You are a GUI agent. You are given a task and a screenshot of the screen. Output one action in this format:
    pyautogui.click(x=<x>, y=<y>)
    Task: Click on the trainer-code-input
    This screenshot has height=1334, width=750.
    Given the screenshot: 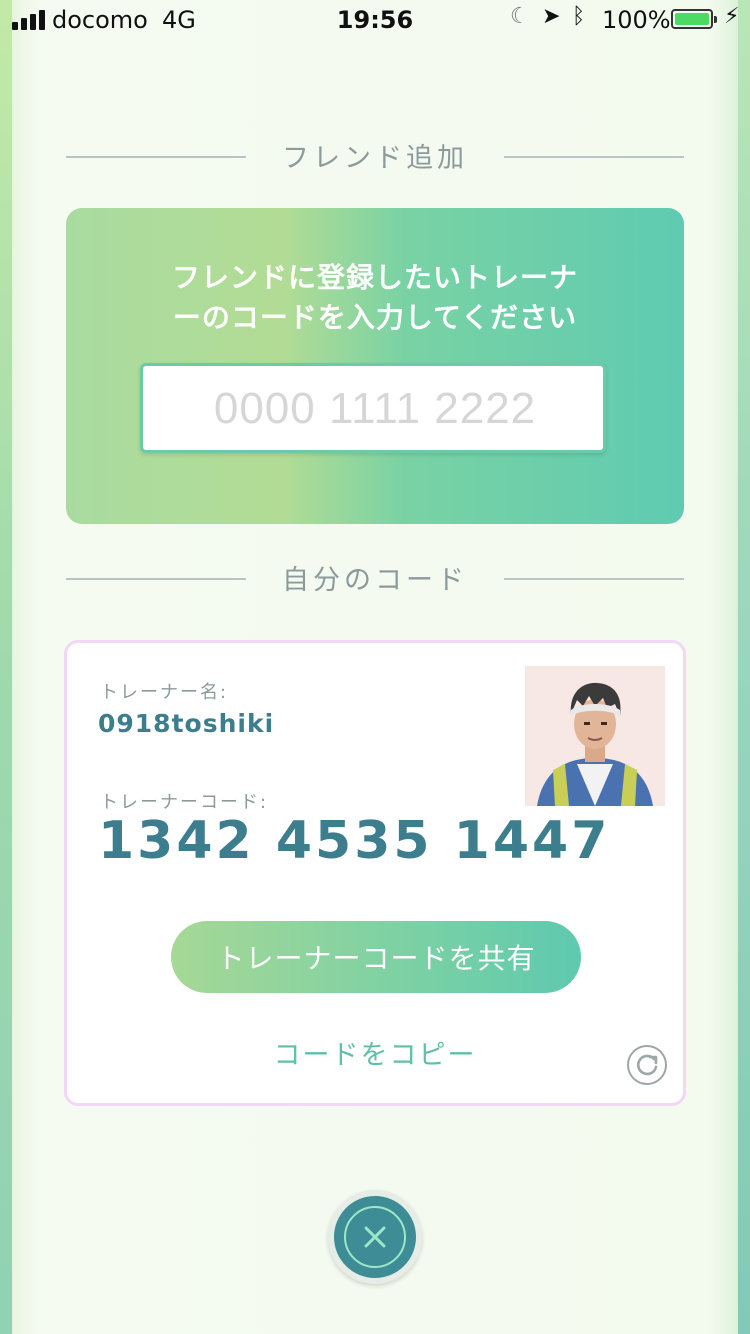 What is the action you would take?
    pyautogui.click(x=375, y=409)
    